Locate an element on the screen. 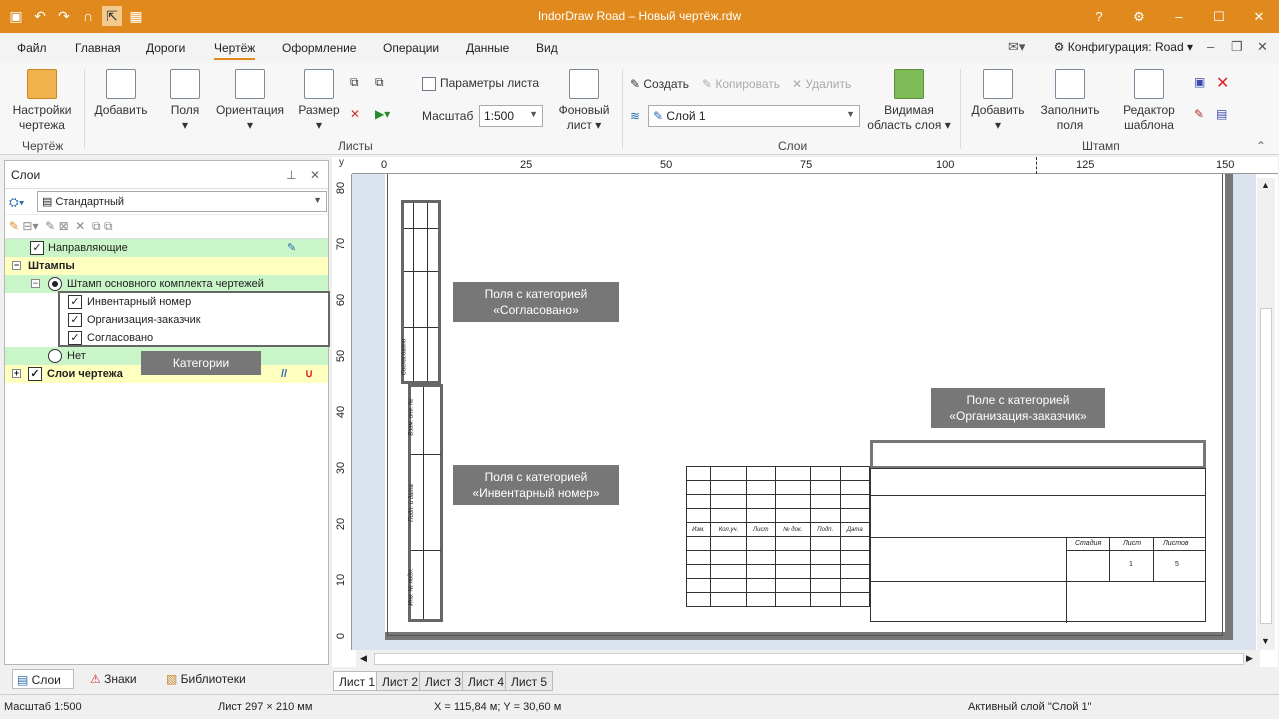 This screenshot has height=719, width=1279. drawing-settings-button: Настройки чертежа is located at coordinates (42, 101).